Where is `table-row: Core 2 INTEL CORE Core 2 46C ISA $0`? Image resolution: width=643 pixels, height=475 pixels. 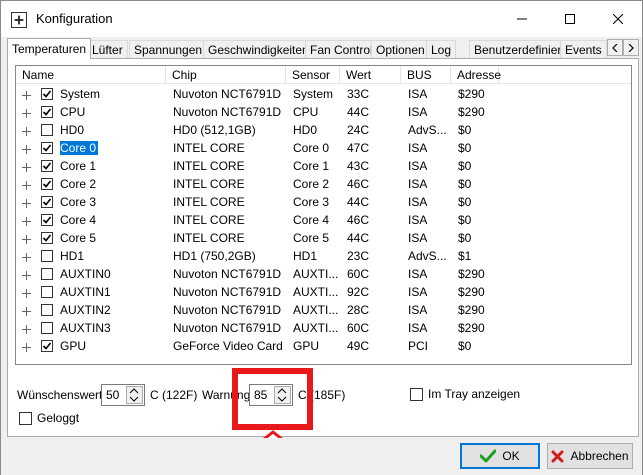 table-row: Core 2 INTEL CORE Core 2 46C ISA $0 is located at coordinates (323, 184).